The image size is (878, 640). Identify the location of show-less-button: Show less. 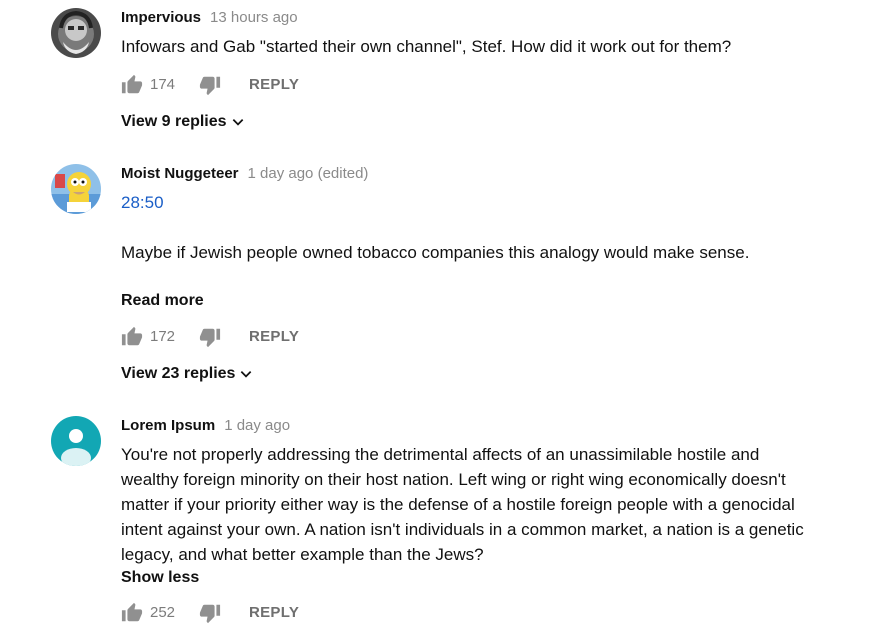
(160, 578).